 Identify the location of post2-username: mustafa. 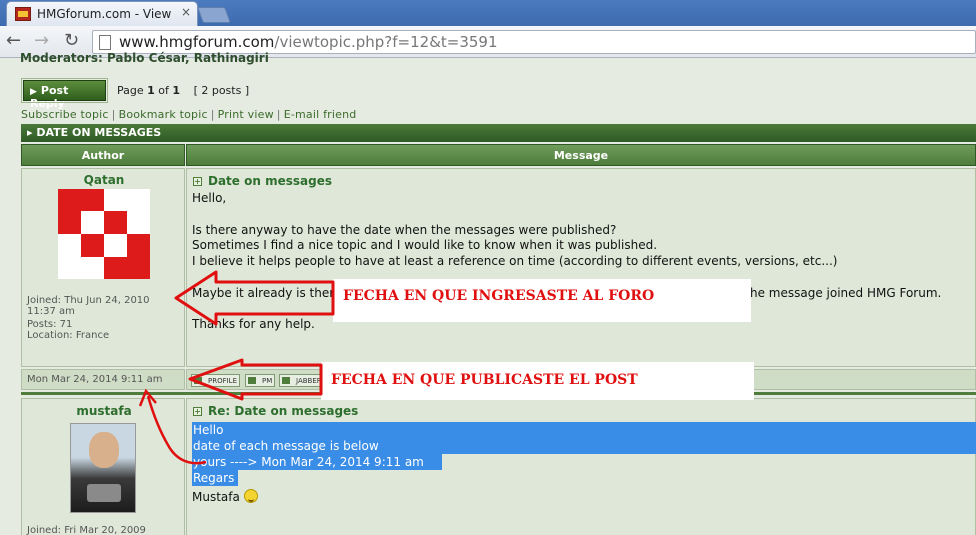
(104, 411).